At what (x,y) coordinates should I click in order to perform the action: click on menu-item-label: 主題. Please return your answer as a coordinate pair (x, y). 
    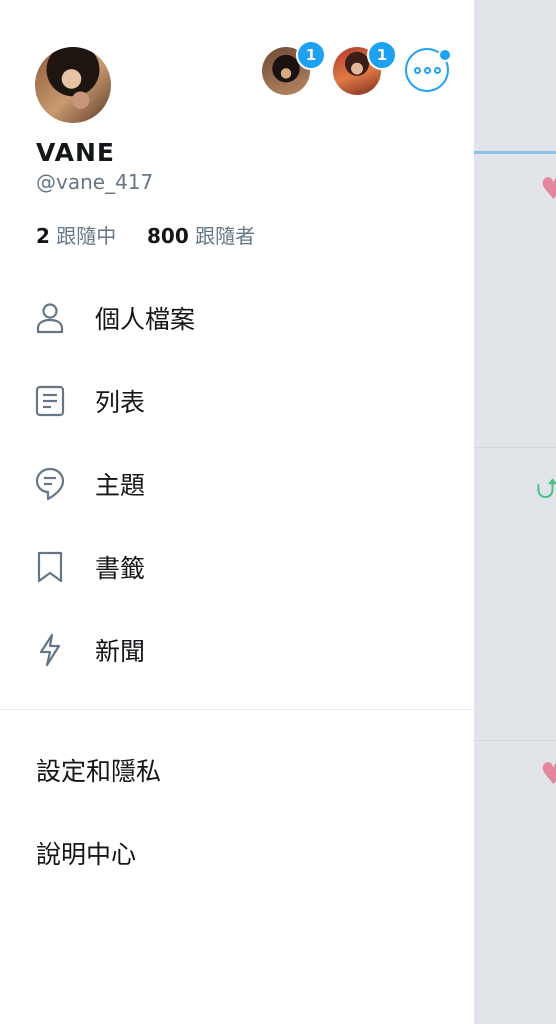
    Looking at the image, I should click on (120, 485).